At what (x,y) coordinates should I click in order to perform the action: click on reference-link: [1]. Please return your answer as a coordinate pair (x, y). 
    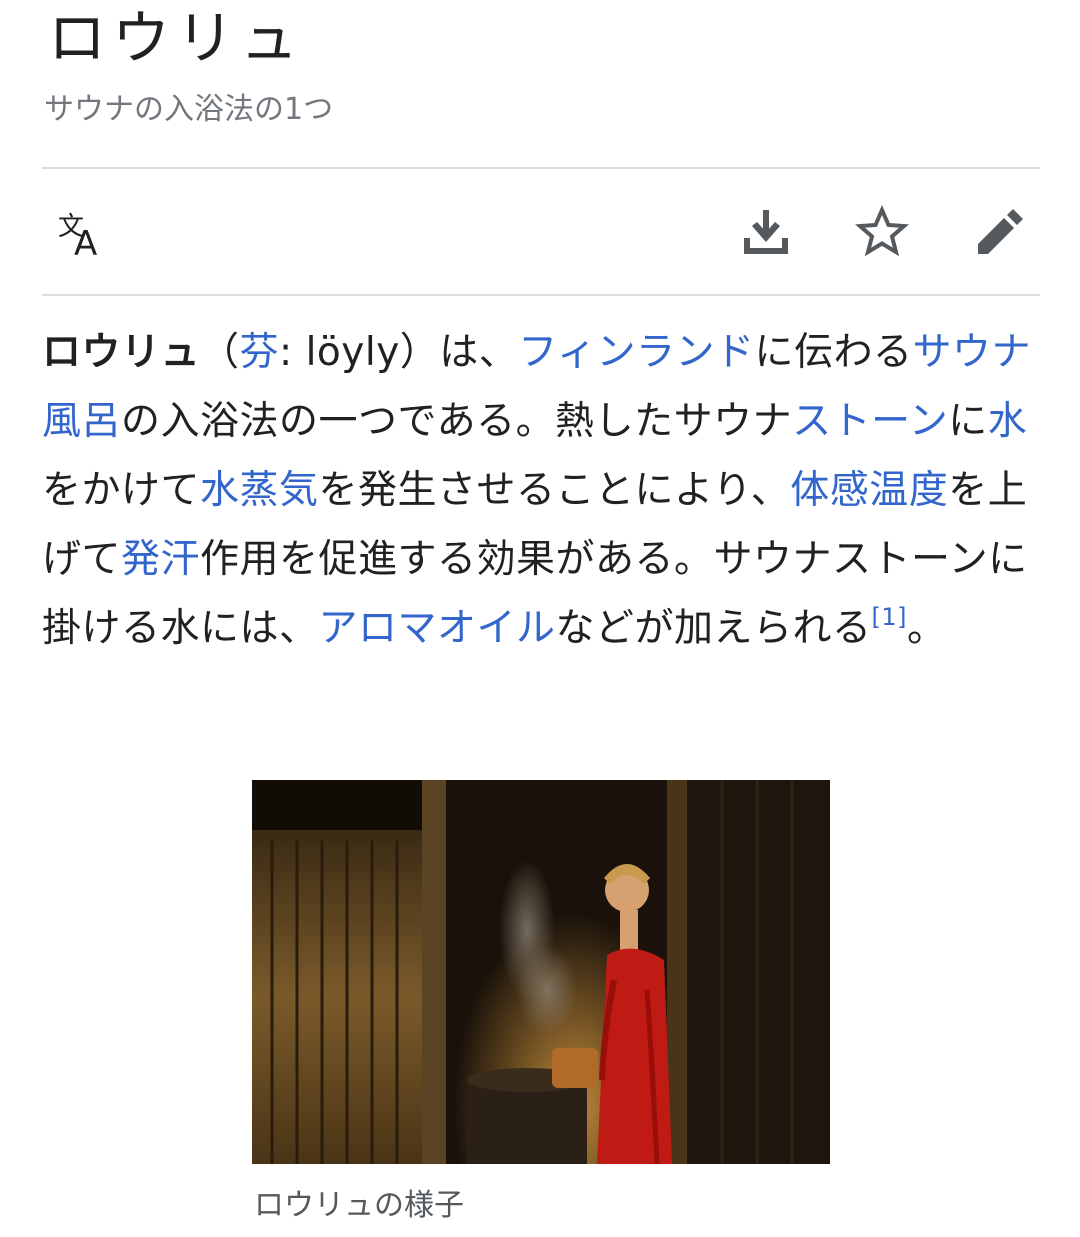
    Looking at the image, I should click on (890, 617).